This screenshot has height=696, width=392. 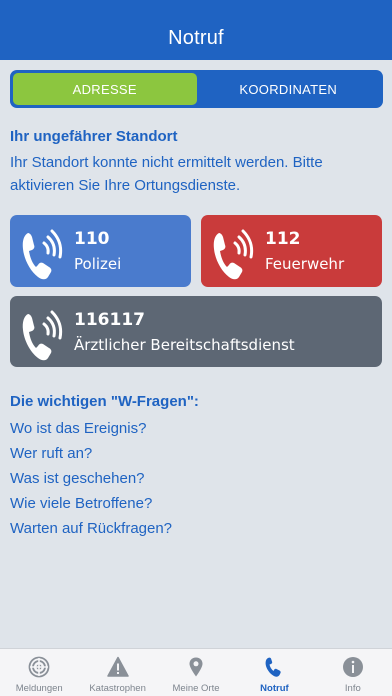 What do you see at coordinates (51, 453) in the screenshot?
I see `w-question-item: Wer ruft an?` at bounding box center [51, 453].